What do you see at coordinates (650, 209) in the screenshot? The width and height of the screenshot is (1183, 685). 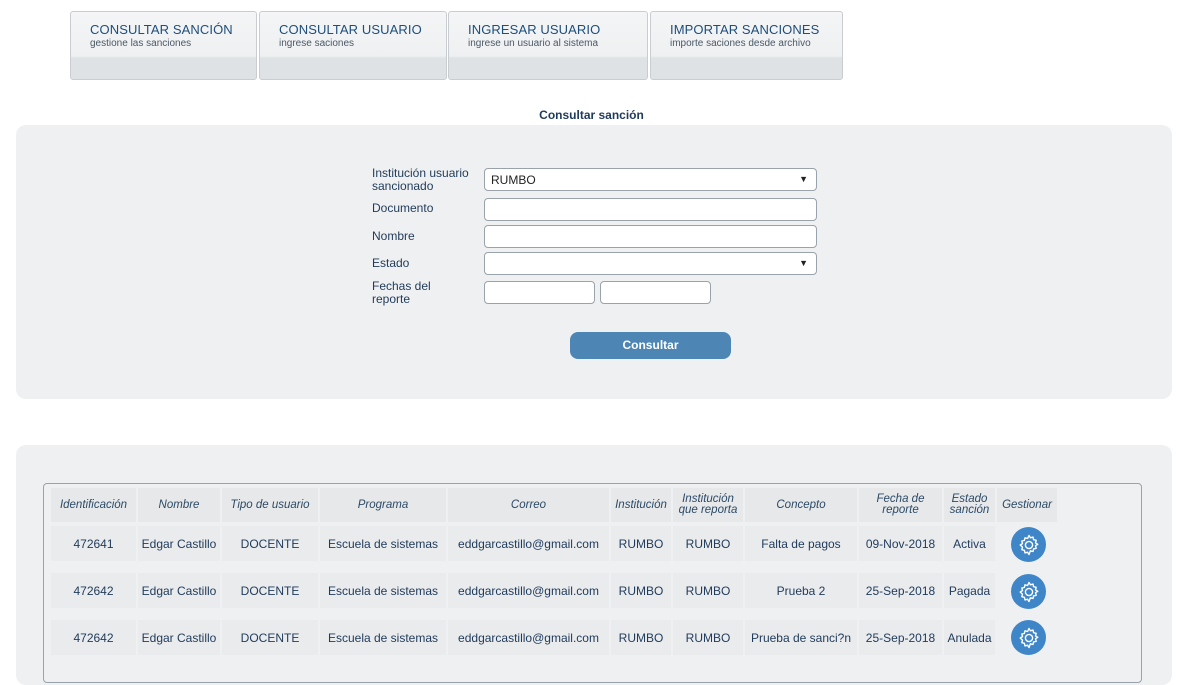 I see `documento-field` at bounding box center [650, 209].